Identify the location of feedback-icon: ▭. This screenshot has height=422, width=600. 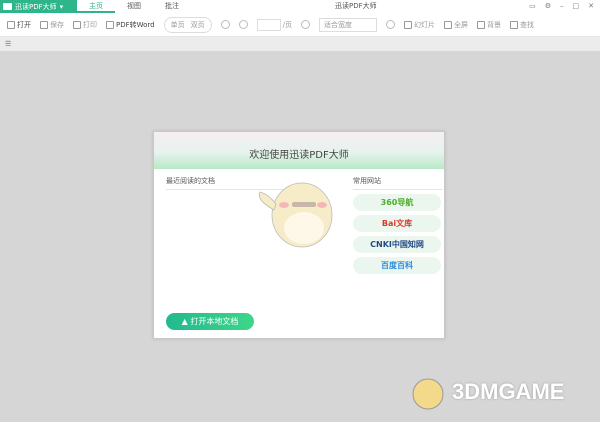
(532, 6).